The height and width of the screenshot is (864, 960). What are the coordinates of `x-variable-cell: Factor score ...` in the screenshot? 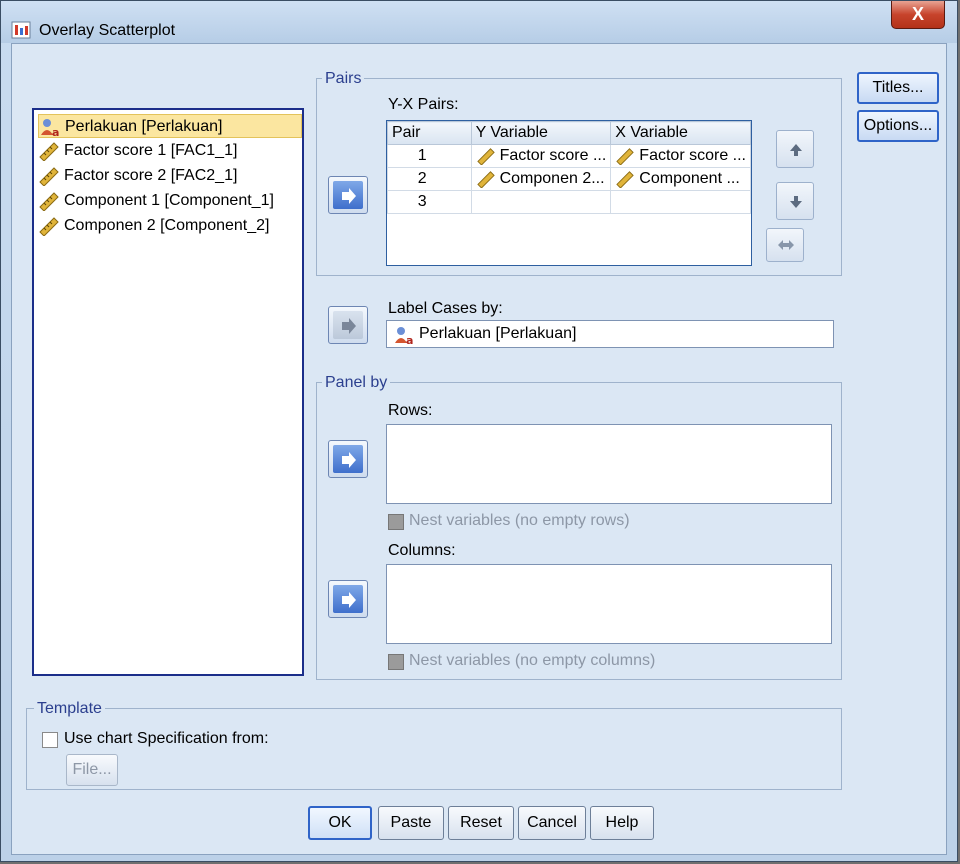 It's located at (680, 156).